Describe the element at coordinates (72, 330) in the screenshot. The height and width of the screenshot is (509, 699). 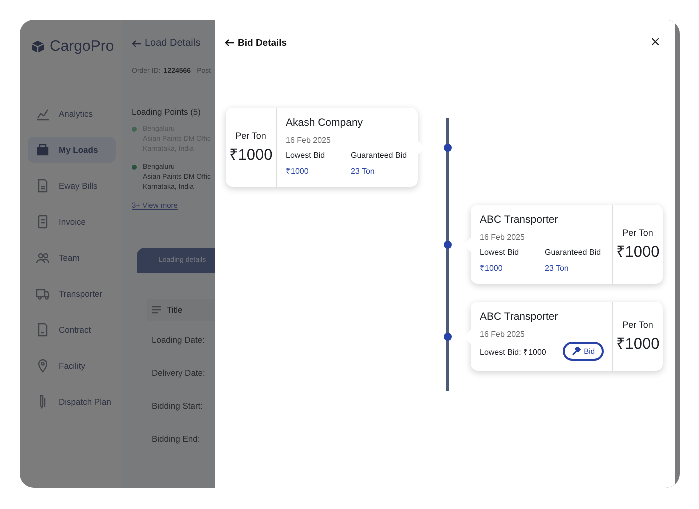
I see `sidebar-item: Contract` at that location.